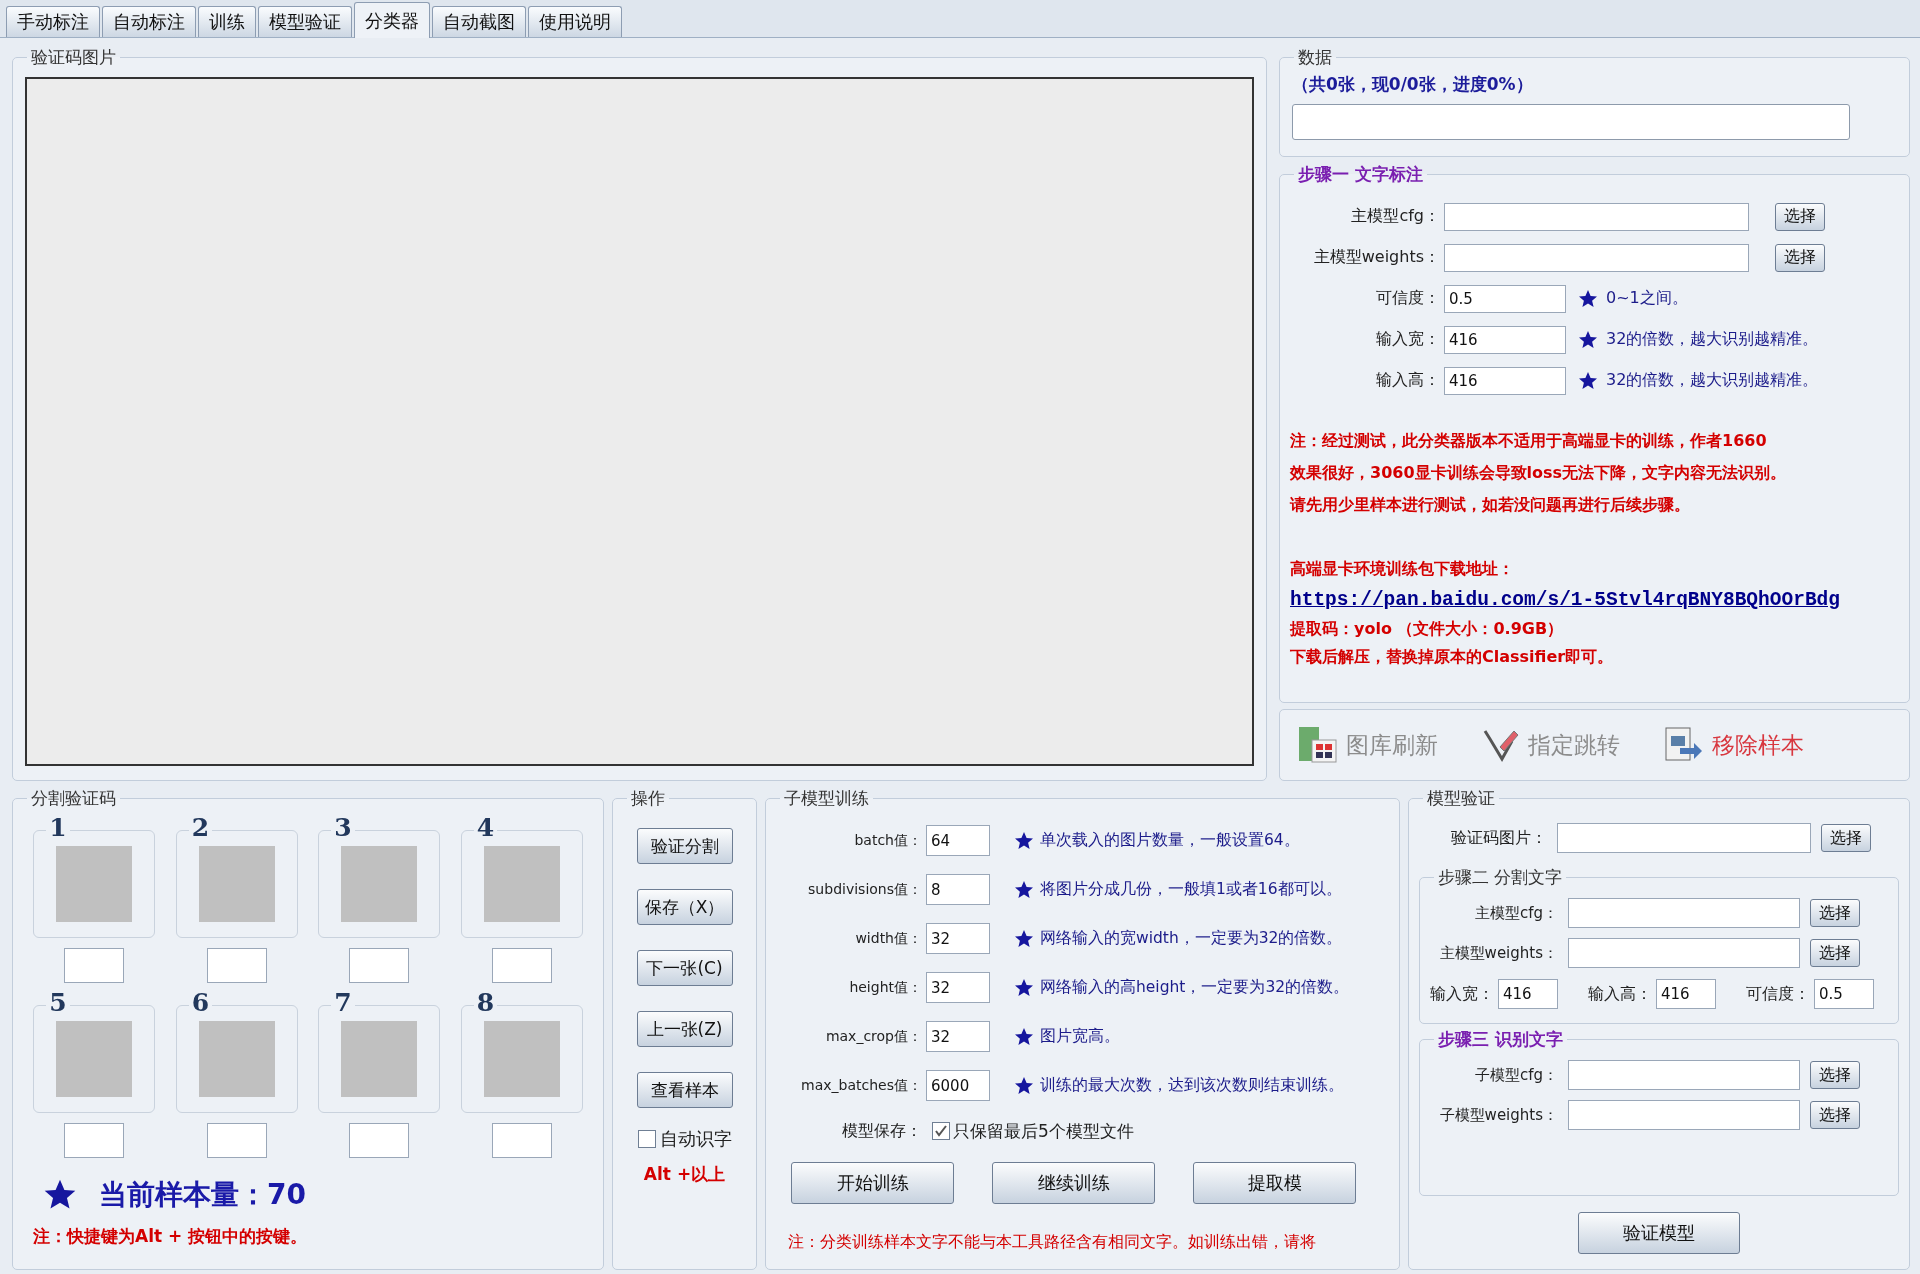  I want to click on download-heading: 高端显卡环境训练包下载地址：, so click(1402, 569).